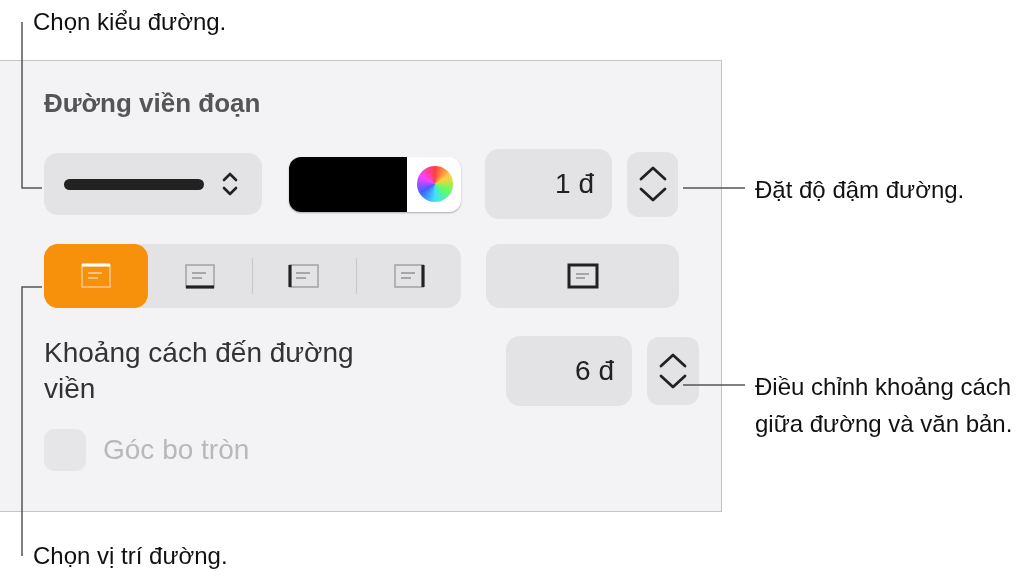 The width and height of the screenshot is (1023, 577). I want to click on callout-text: Chọn kiểu đường., so click(130, 22).